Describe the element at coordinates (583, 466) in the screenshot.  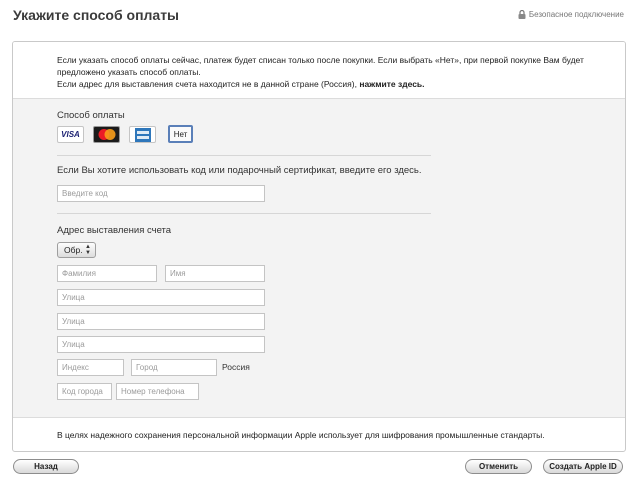
I see `create-apple-id-button: Создать Apple ID` at that location.